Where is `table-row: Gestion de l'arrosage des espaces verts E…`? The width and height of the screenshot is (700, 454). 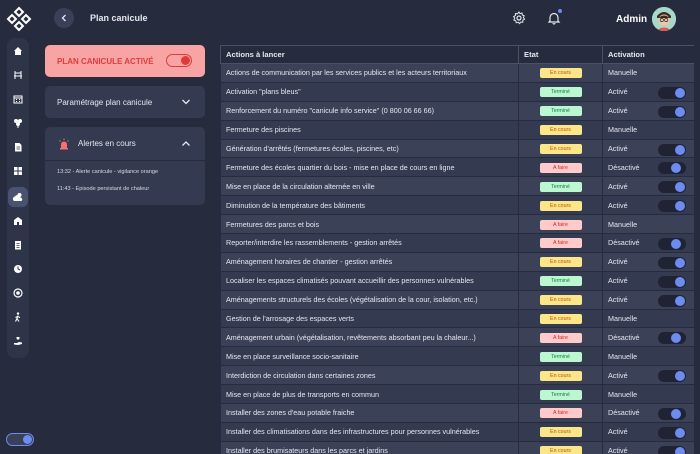 table-row: Gestion de l'arrosage des espaces verts E… is located at coordinates (457, 318).